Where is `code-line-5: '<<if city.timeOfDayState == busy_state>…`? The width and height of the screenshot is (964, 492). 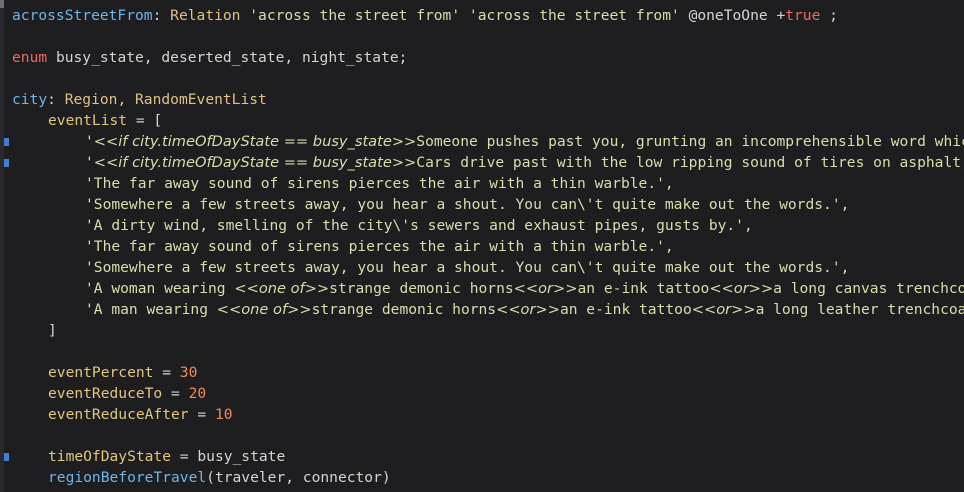 code-line-5: '<<if city.timeOfDayState == busy_state>… is located at coordinates (488, 141).